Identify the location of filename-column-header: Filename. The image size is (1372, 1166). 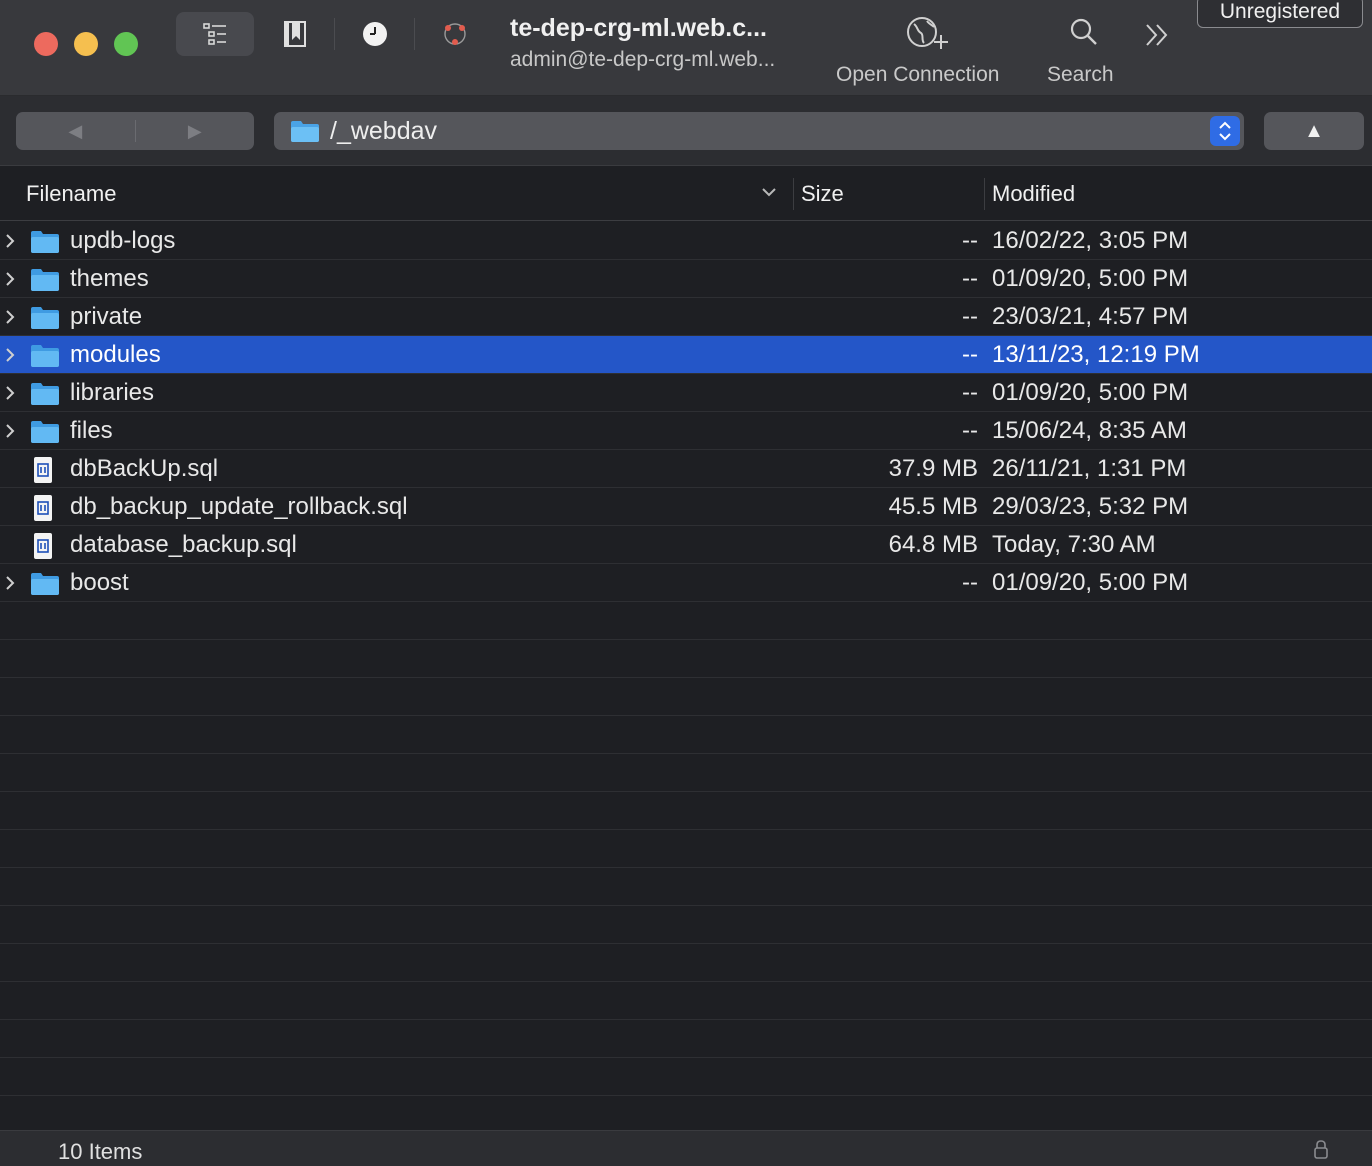
(71, 194).